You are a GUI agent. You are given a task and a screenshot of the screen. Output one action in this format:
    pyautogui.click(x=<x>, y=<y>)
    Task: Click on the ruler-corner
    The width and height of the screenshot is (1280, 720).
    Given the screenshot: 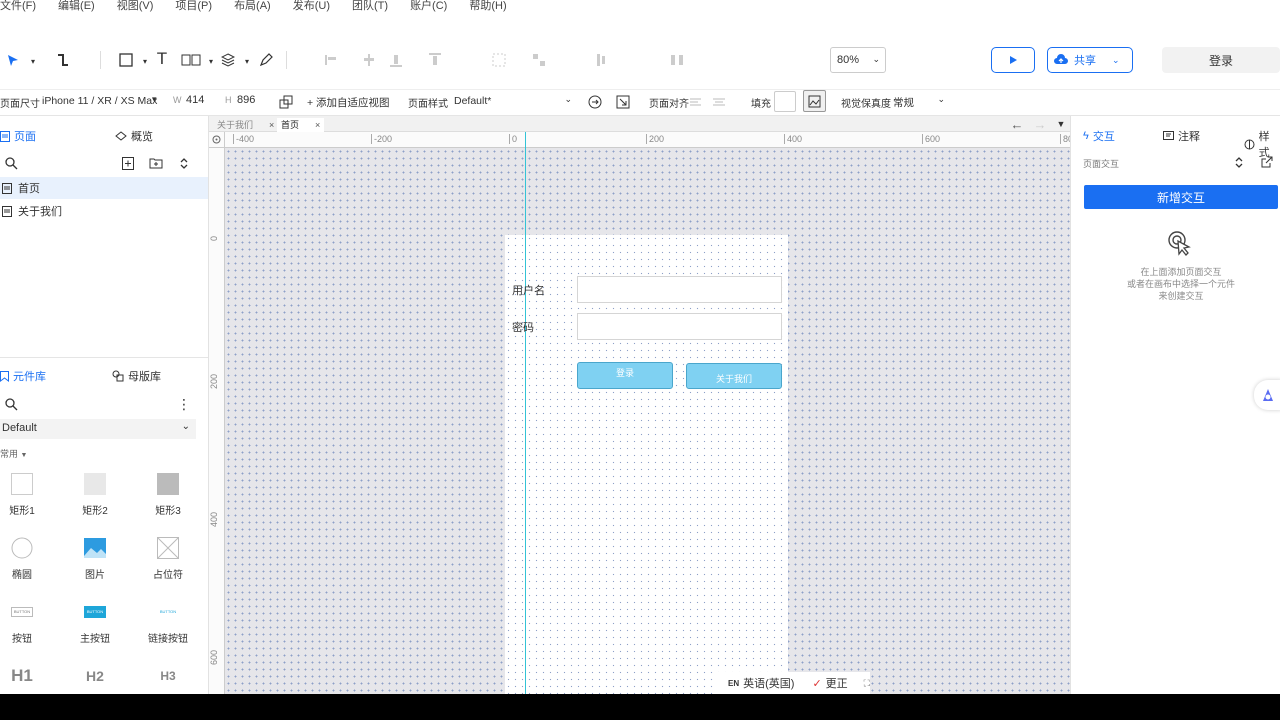 What is the action you would take?
    pyautogui.click(x=217, y=140)
    